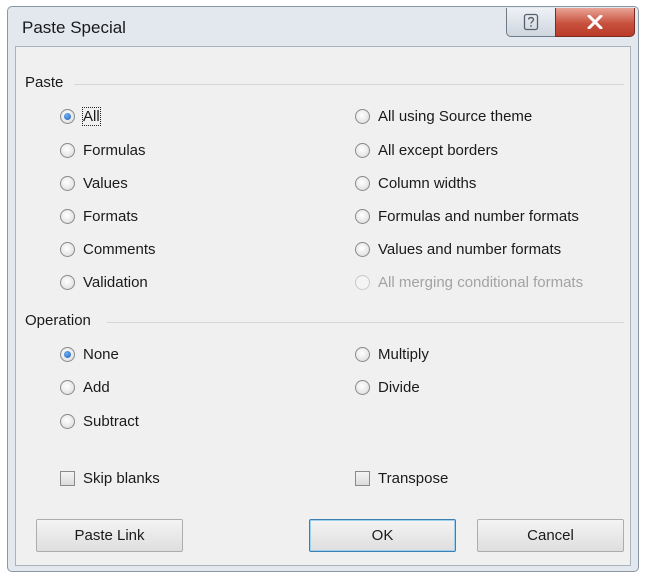 This screenshot has width=647, height=578. Describe the element at coordinates (105, 183) in the screenshot. I see `radio-label: Values` at that location.